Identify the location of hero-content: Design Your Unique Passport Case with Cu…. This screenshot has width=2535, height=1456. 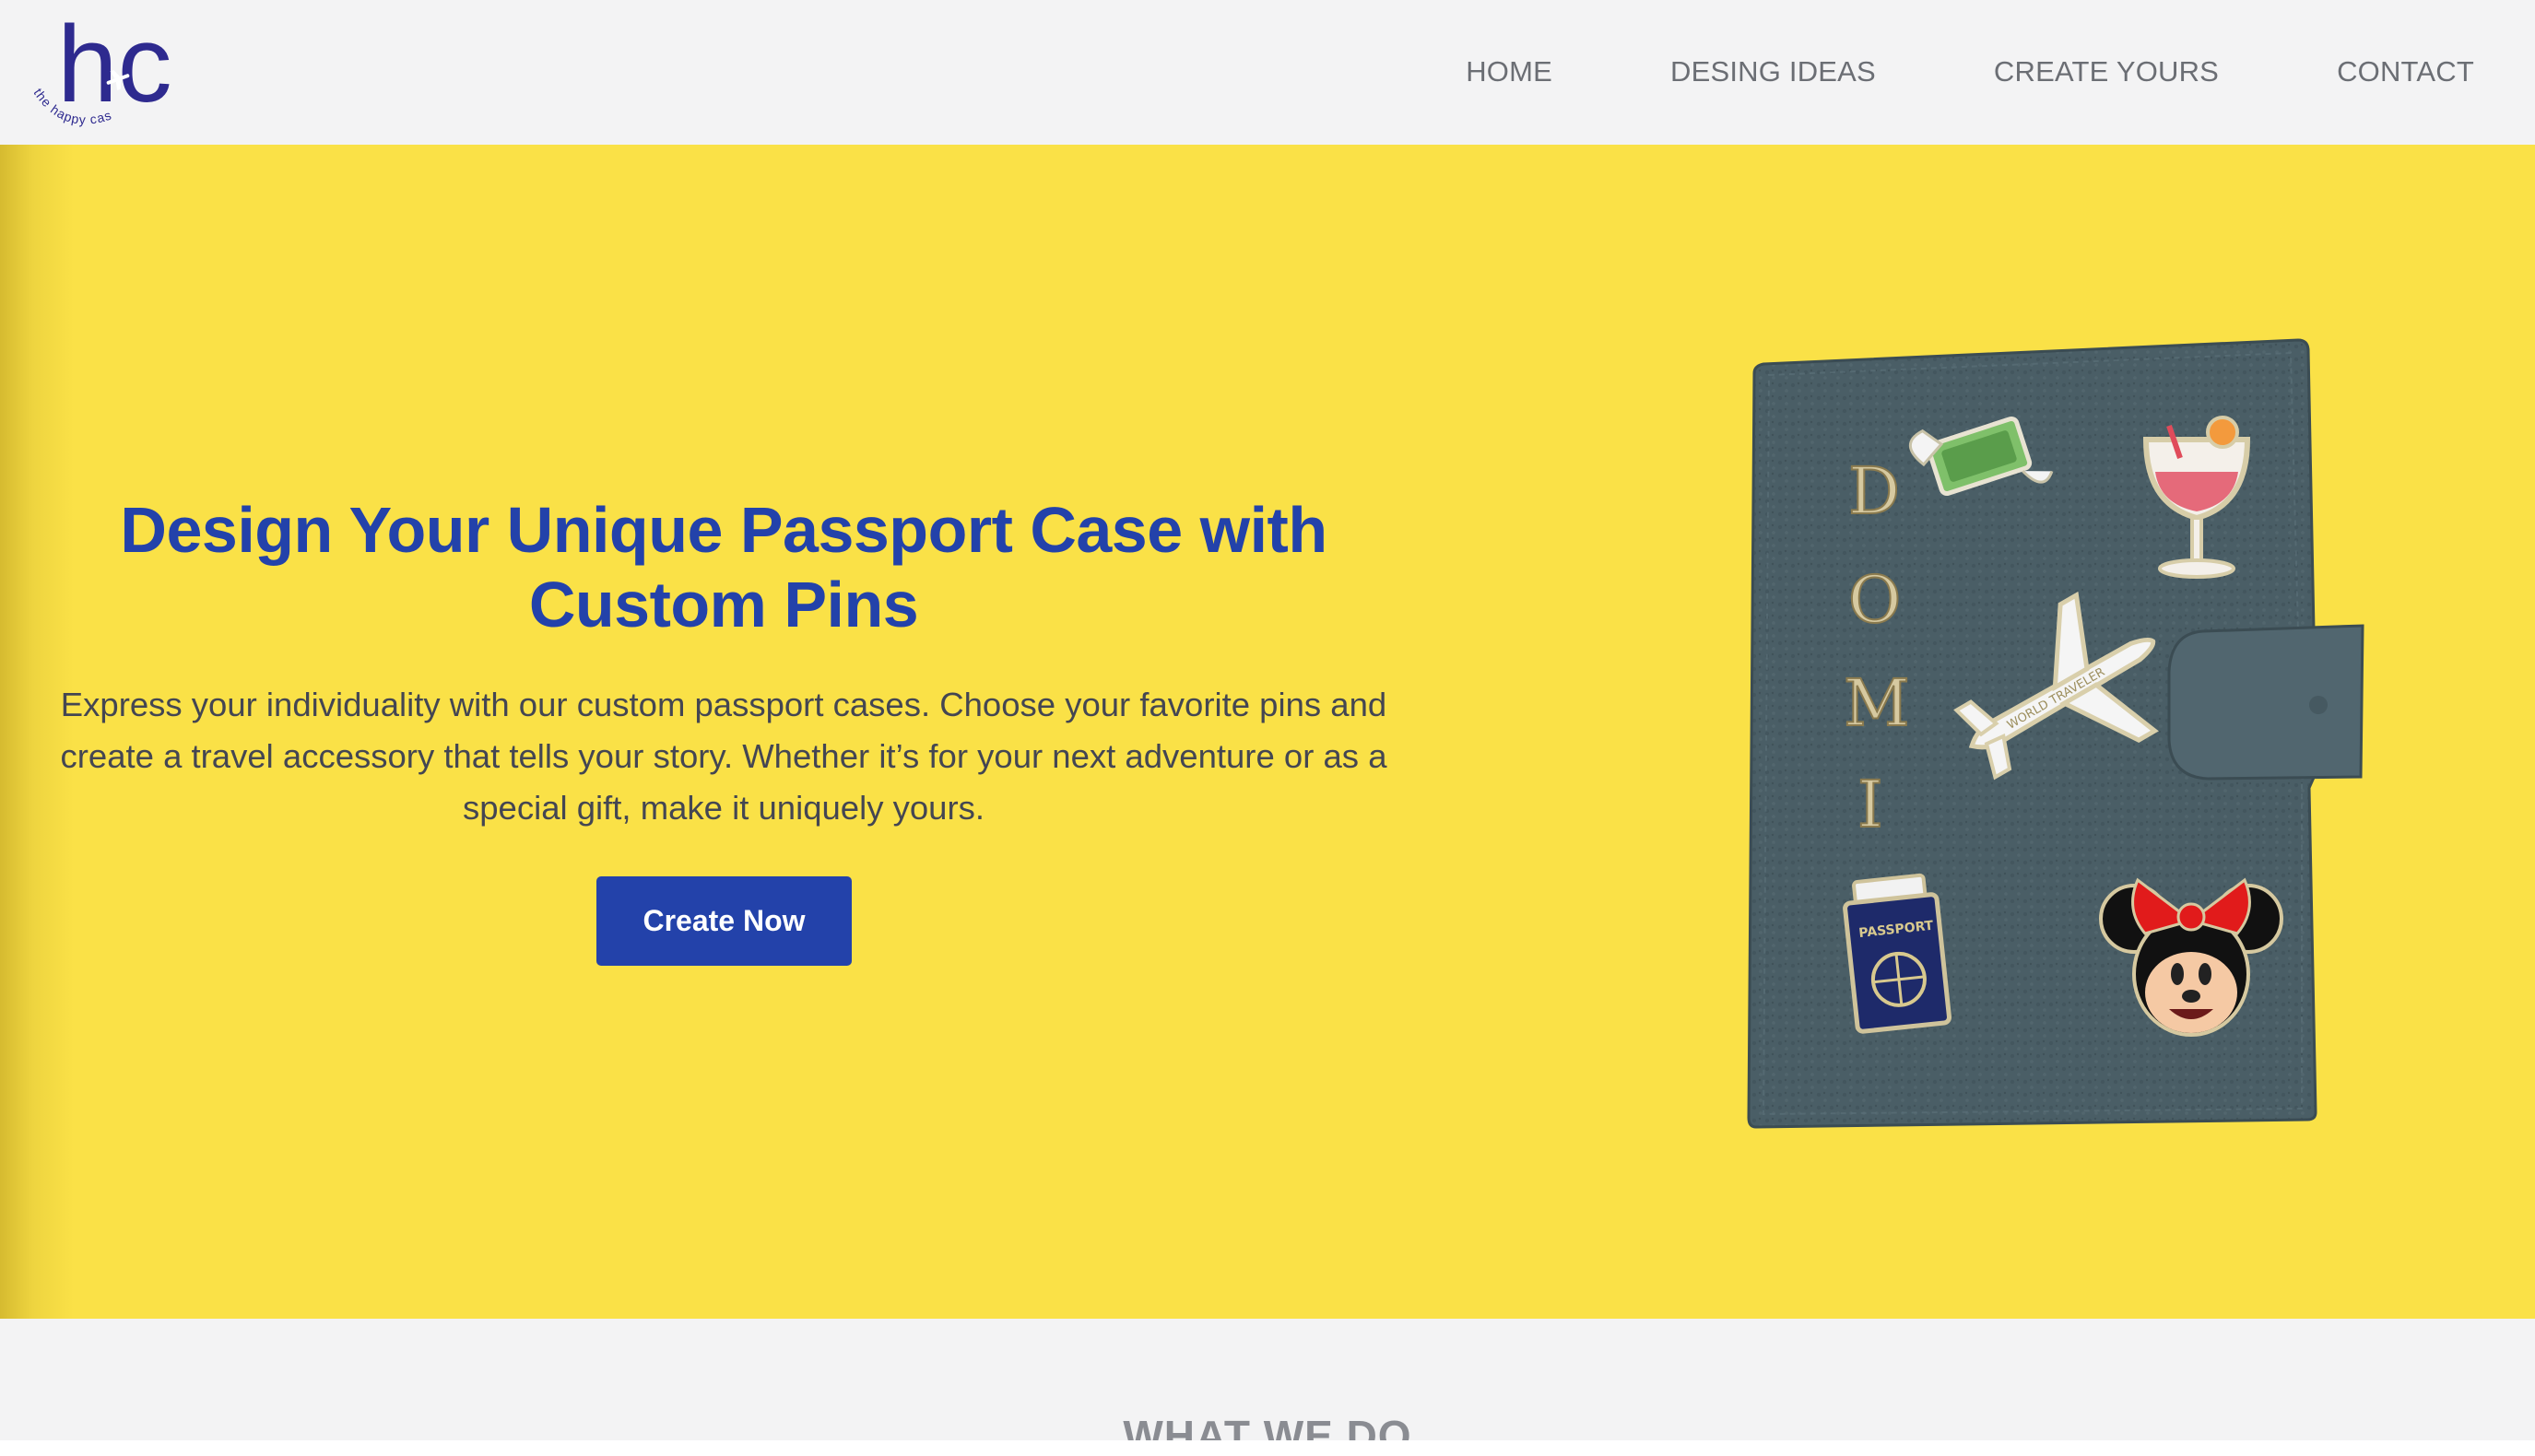
(724, 663).